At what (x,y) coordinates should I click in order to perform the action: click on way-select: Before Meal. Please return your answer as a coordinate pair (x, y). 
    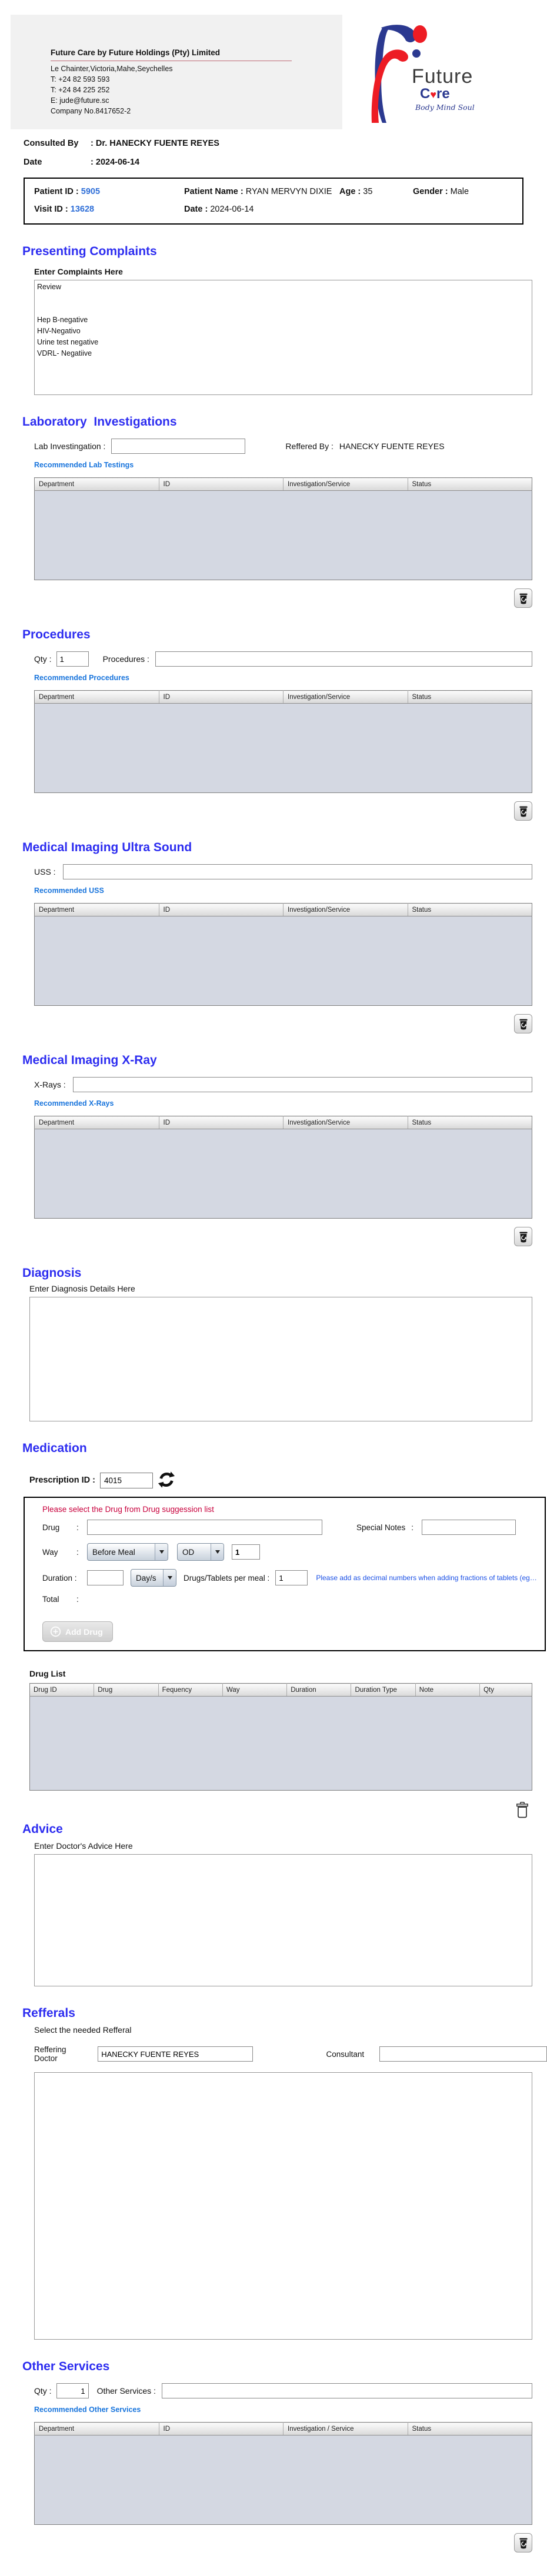
    Looking at the image, I should click on (127, 1552).